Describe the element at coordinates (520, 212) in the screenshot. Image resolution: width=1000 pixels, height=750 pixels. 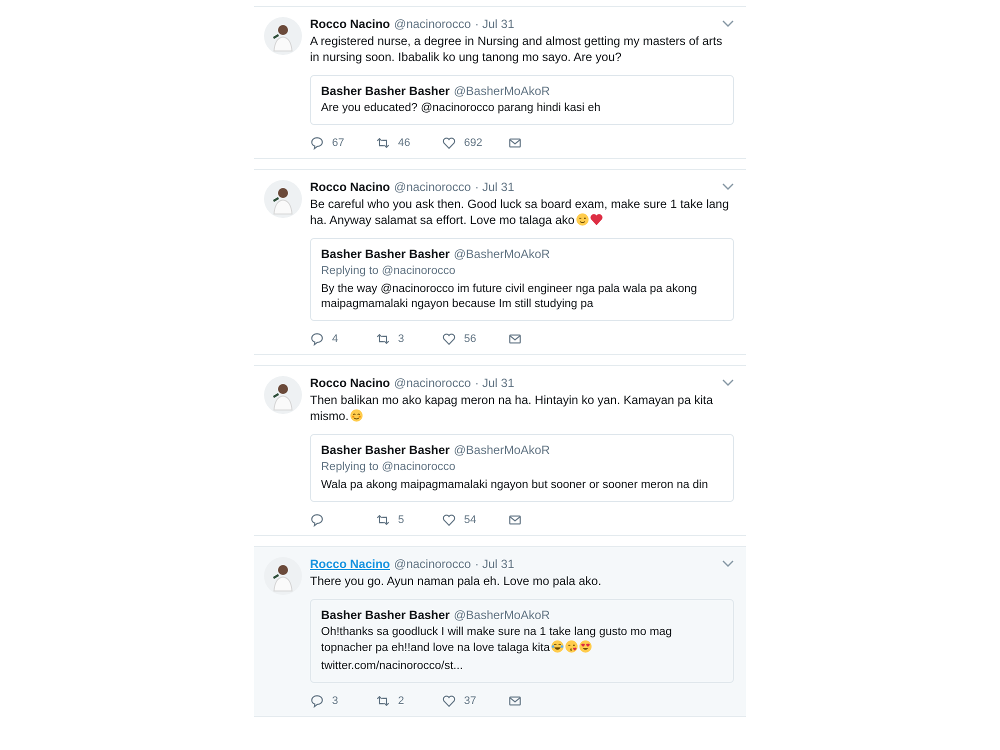
I see `tweet-text: Be careful who you ask then. Good luck sa board exam, make sure 1 take lang ha. Anyway salamat sa effort. Love mo talaga ako` at that location.